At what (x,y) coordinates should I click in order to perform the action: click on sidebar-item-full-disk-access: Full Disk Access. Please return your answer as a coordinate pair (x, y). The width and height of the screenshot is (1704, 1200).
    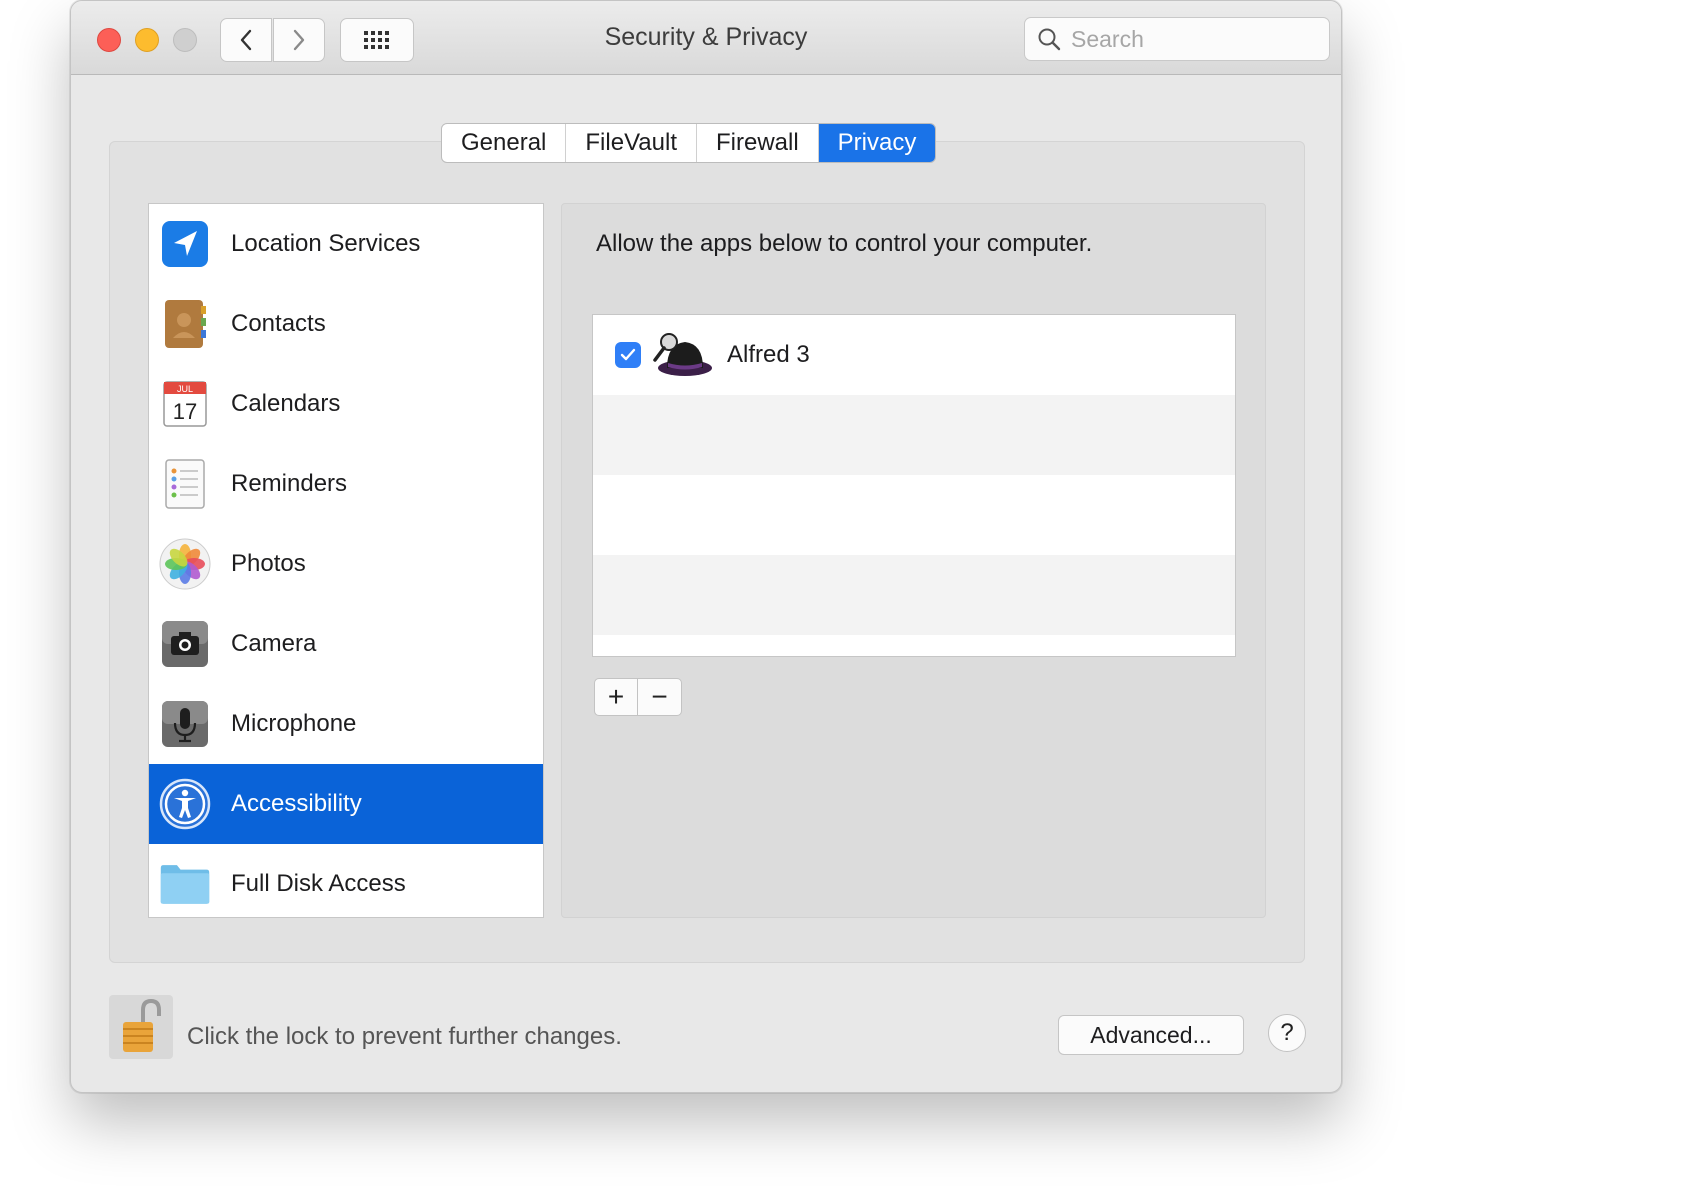
    Looking at the image, I should click on (346, 880).